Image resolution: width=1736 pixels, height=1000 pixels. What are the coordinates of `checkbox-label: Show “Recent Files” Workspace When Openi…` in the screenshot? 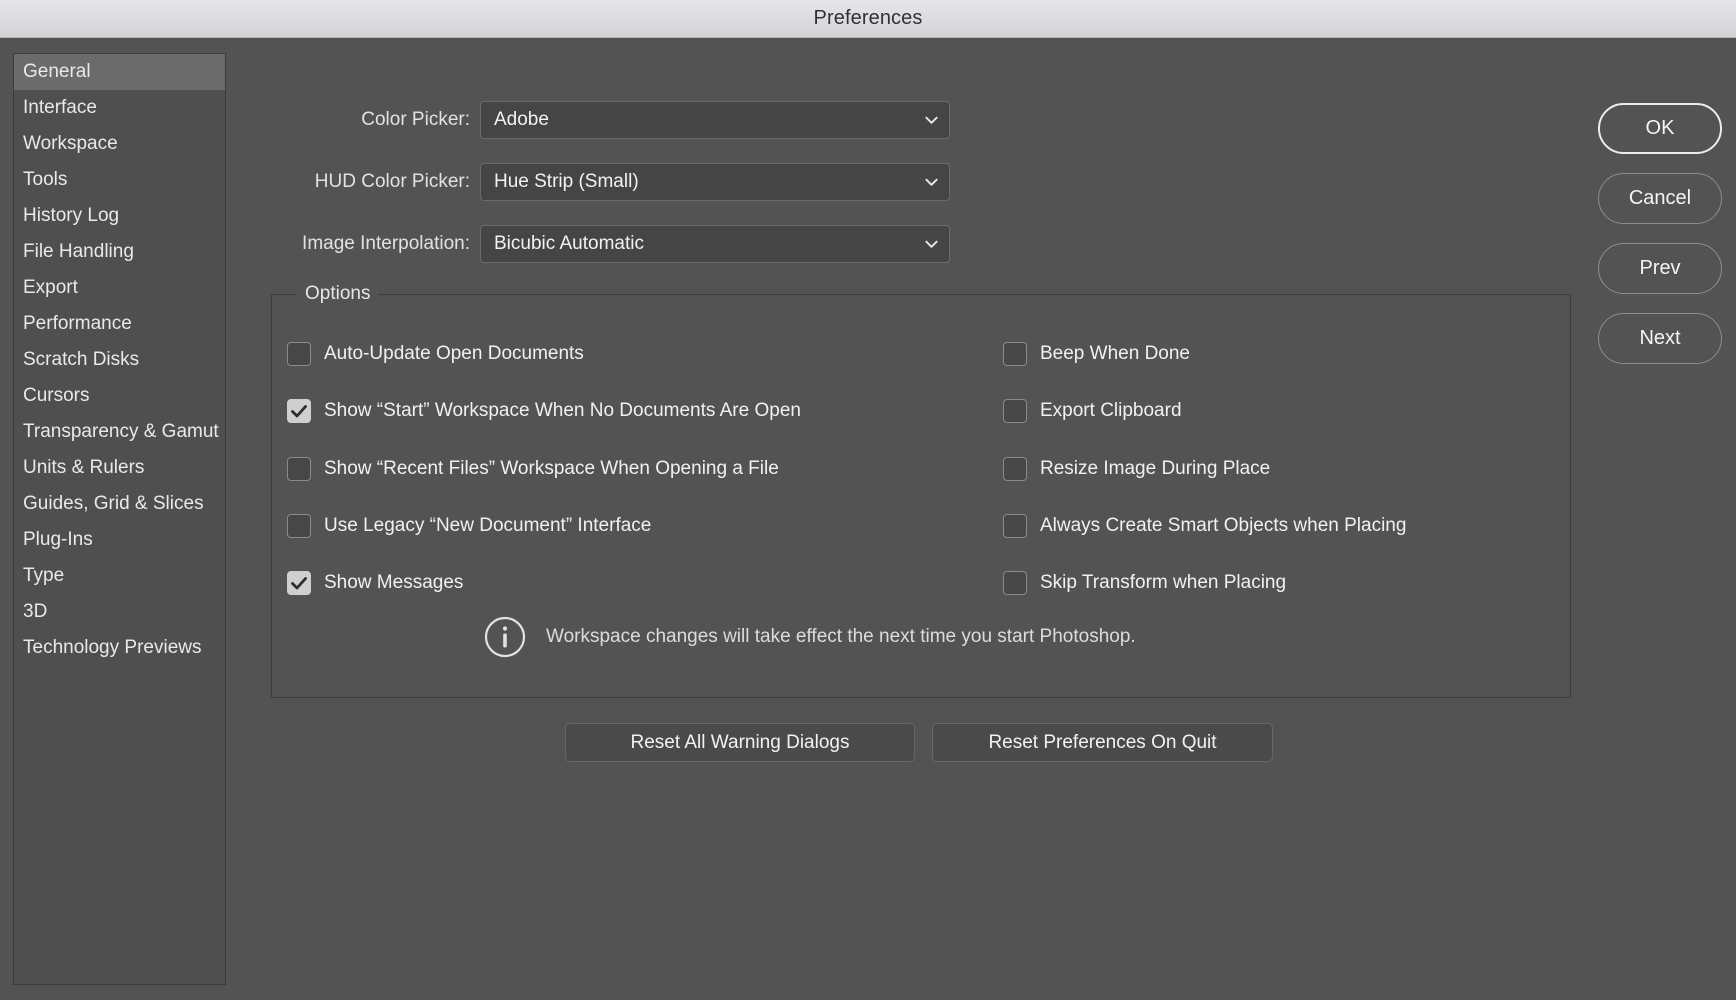 It's located at (551, 468).